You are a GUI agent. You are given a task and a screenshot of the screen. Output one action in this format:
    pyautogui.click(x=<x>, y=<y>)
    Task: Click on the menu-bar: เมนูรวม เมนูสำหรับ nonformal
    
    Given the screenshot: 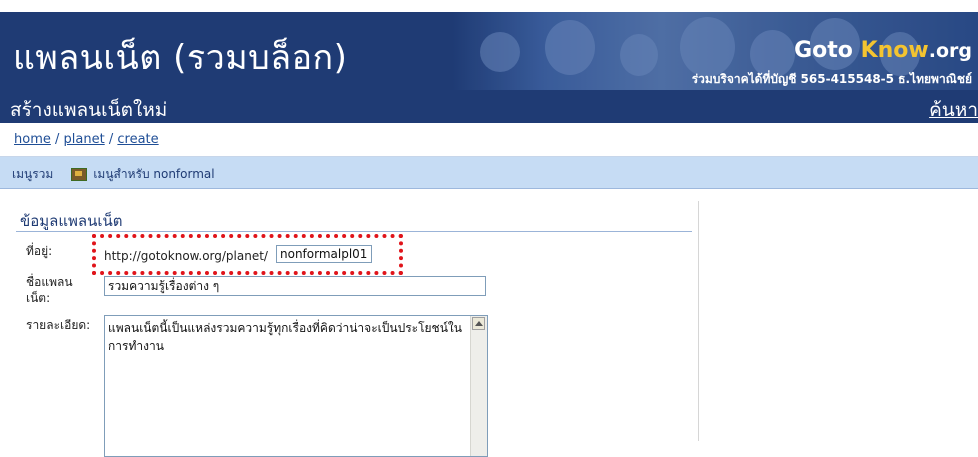 What is the action you would take?
    pyautogui.click(x=489, y=173)
    